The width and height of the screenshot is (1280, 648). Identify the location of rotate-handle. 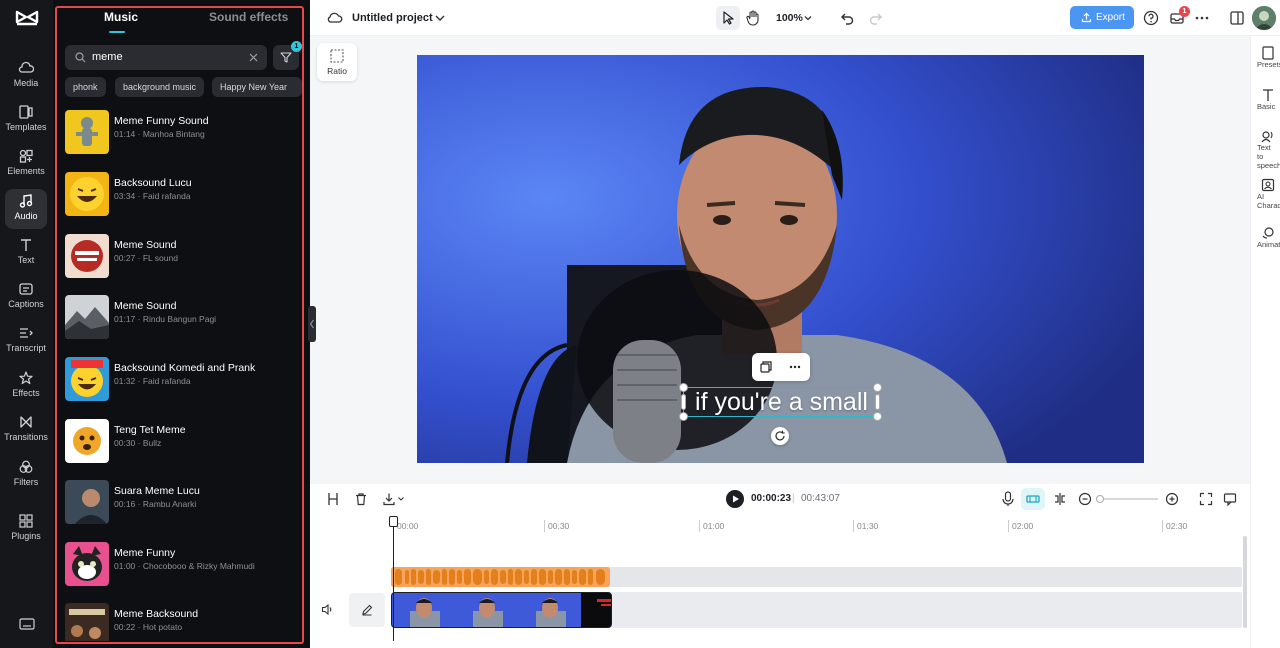
(780, 436).